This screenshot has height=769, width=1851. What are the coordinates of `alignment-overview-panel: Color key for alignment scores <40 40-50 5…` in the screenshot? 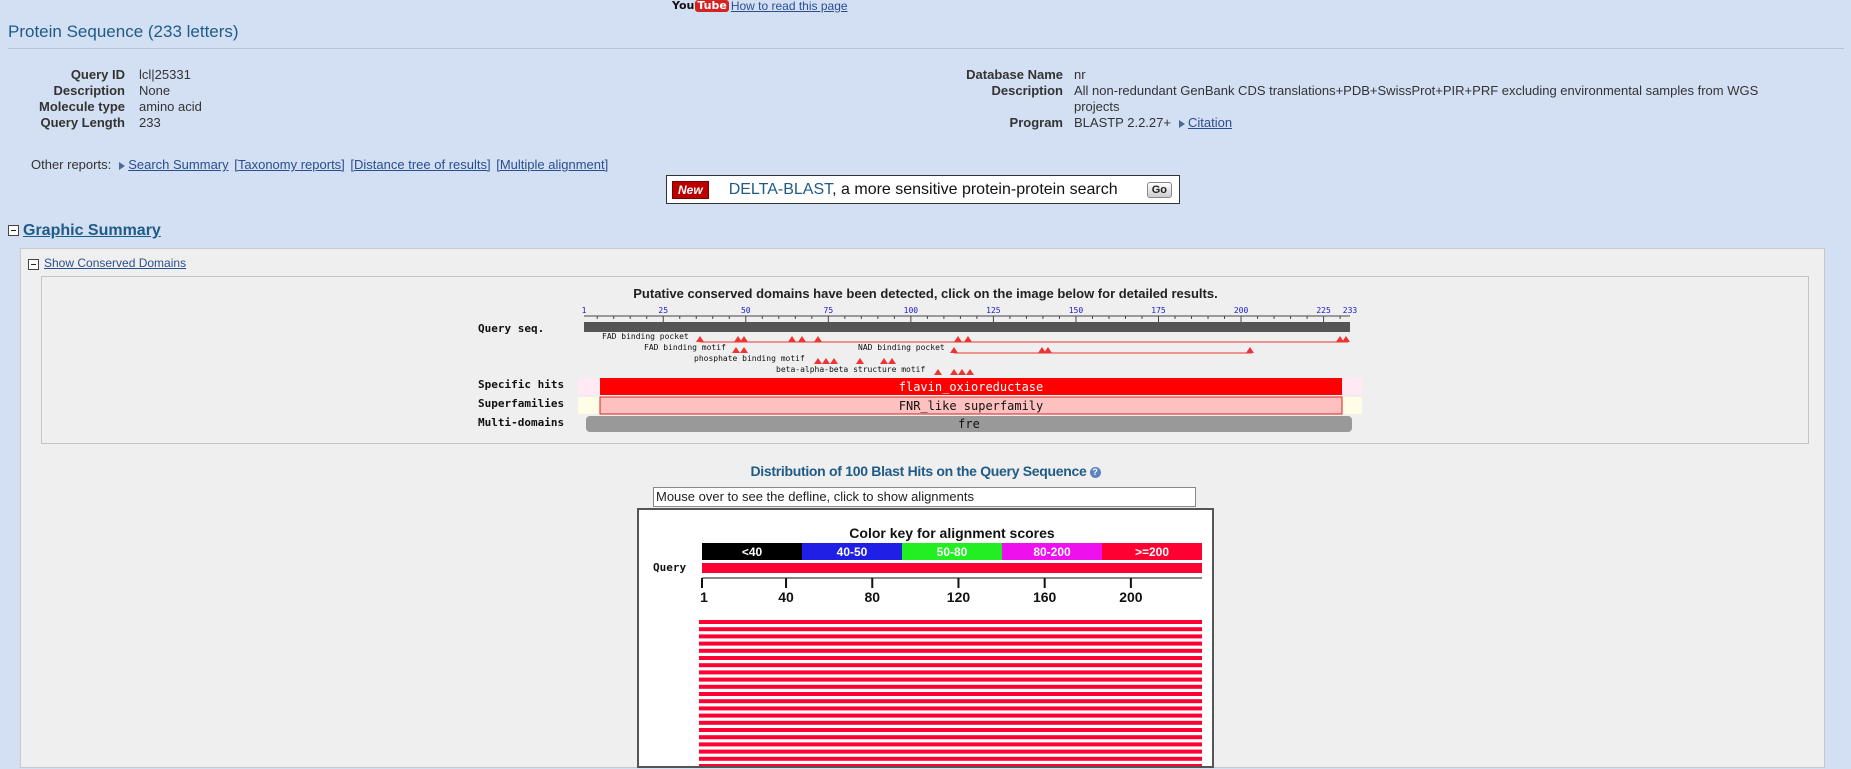 It's located at (925, 638).